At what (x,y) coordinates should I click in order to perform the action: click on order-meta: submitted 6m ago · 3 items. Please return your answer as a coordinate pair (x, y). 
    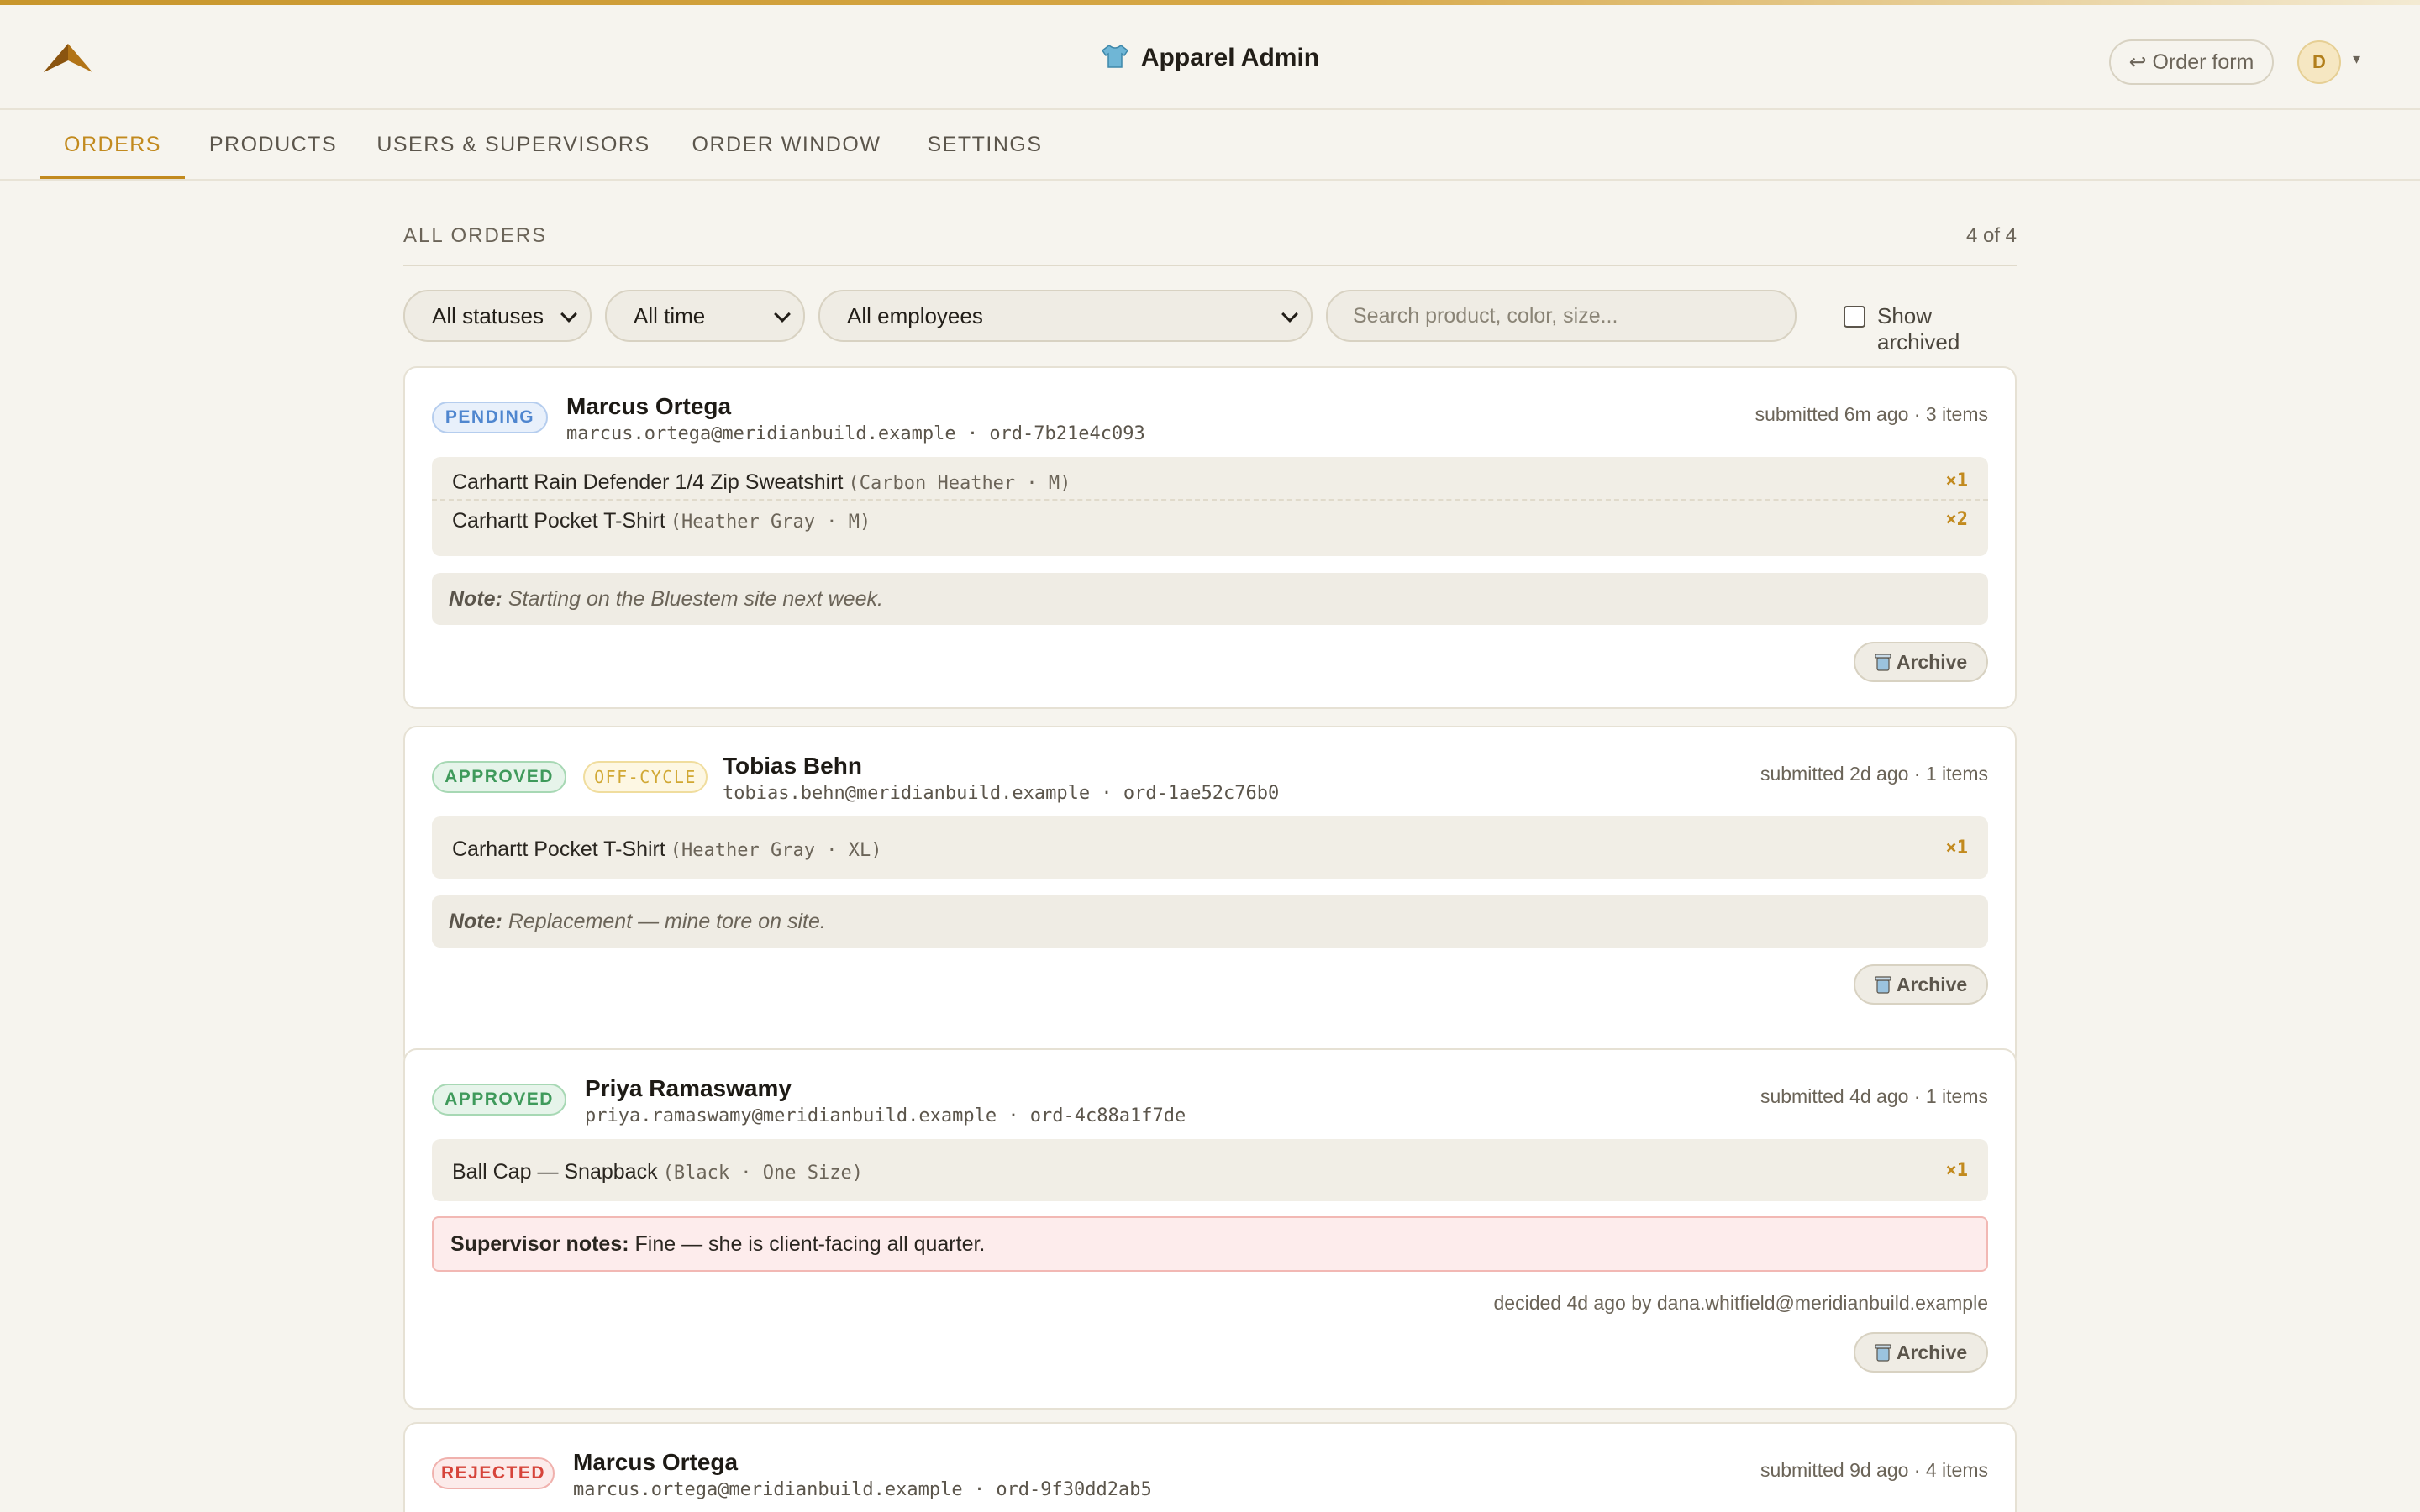
    Looking at the image, I should click on (1871, 414).